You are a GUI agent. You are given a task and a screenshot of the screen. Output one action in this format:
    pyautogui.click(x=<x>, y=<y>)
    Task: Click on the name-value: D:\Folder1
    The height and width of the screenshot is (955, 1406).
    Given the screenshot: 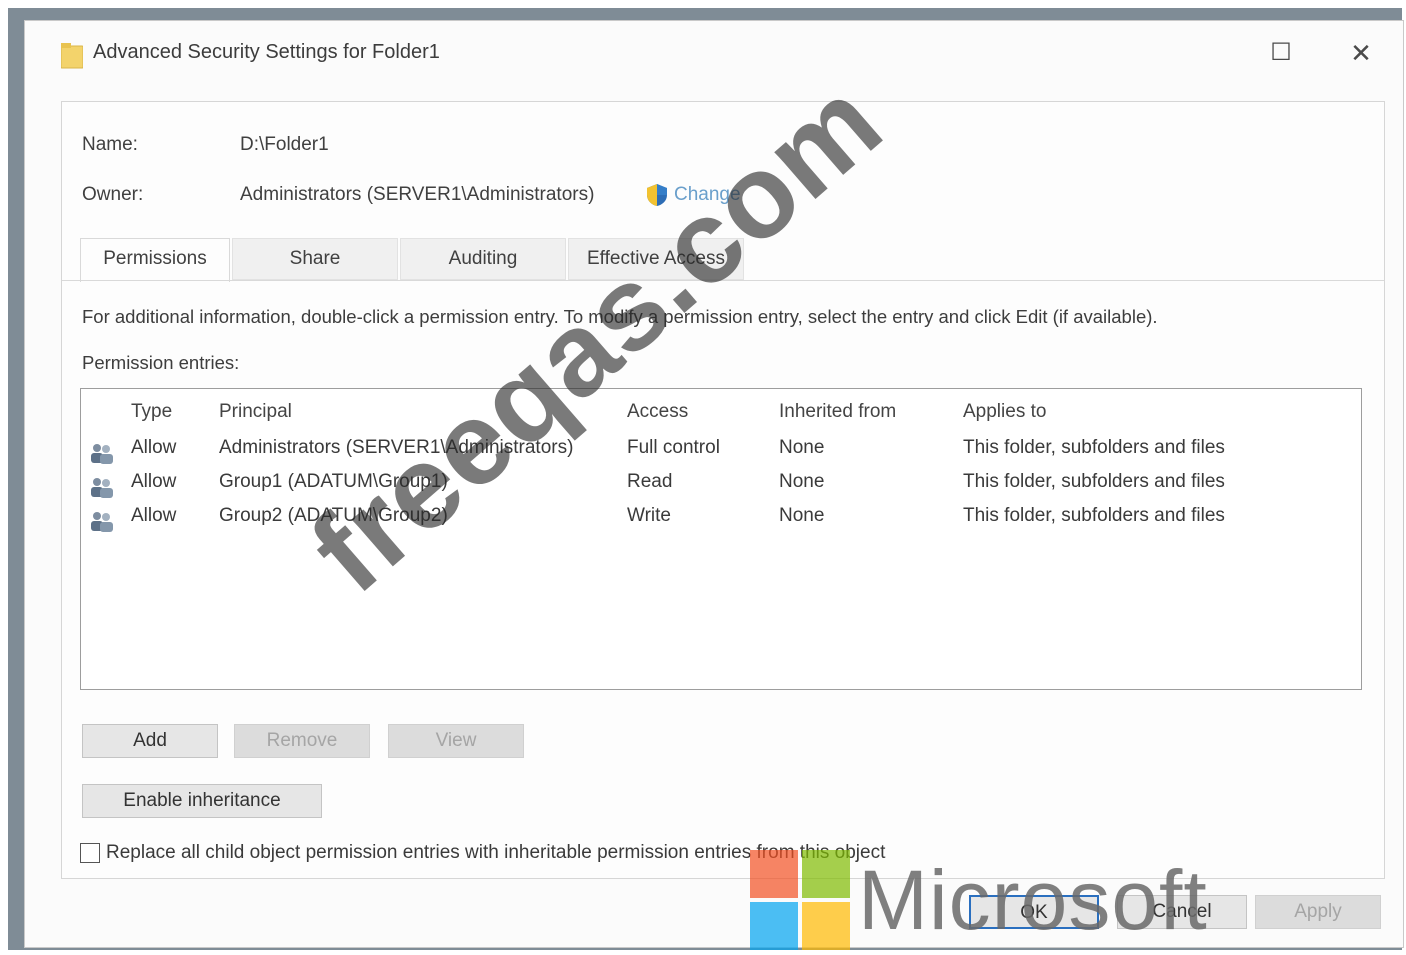 What is the action you would take?
    pyautogui.click(x=284, y=144)
    